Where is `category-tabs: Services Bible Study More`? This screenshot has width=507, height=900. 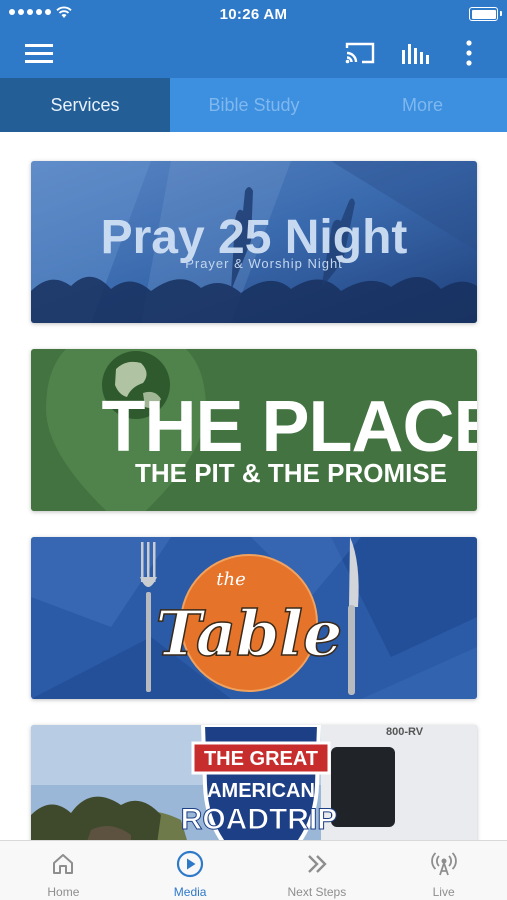 category-tabs: Services Bible Study More is located at coordinates (253, 105).